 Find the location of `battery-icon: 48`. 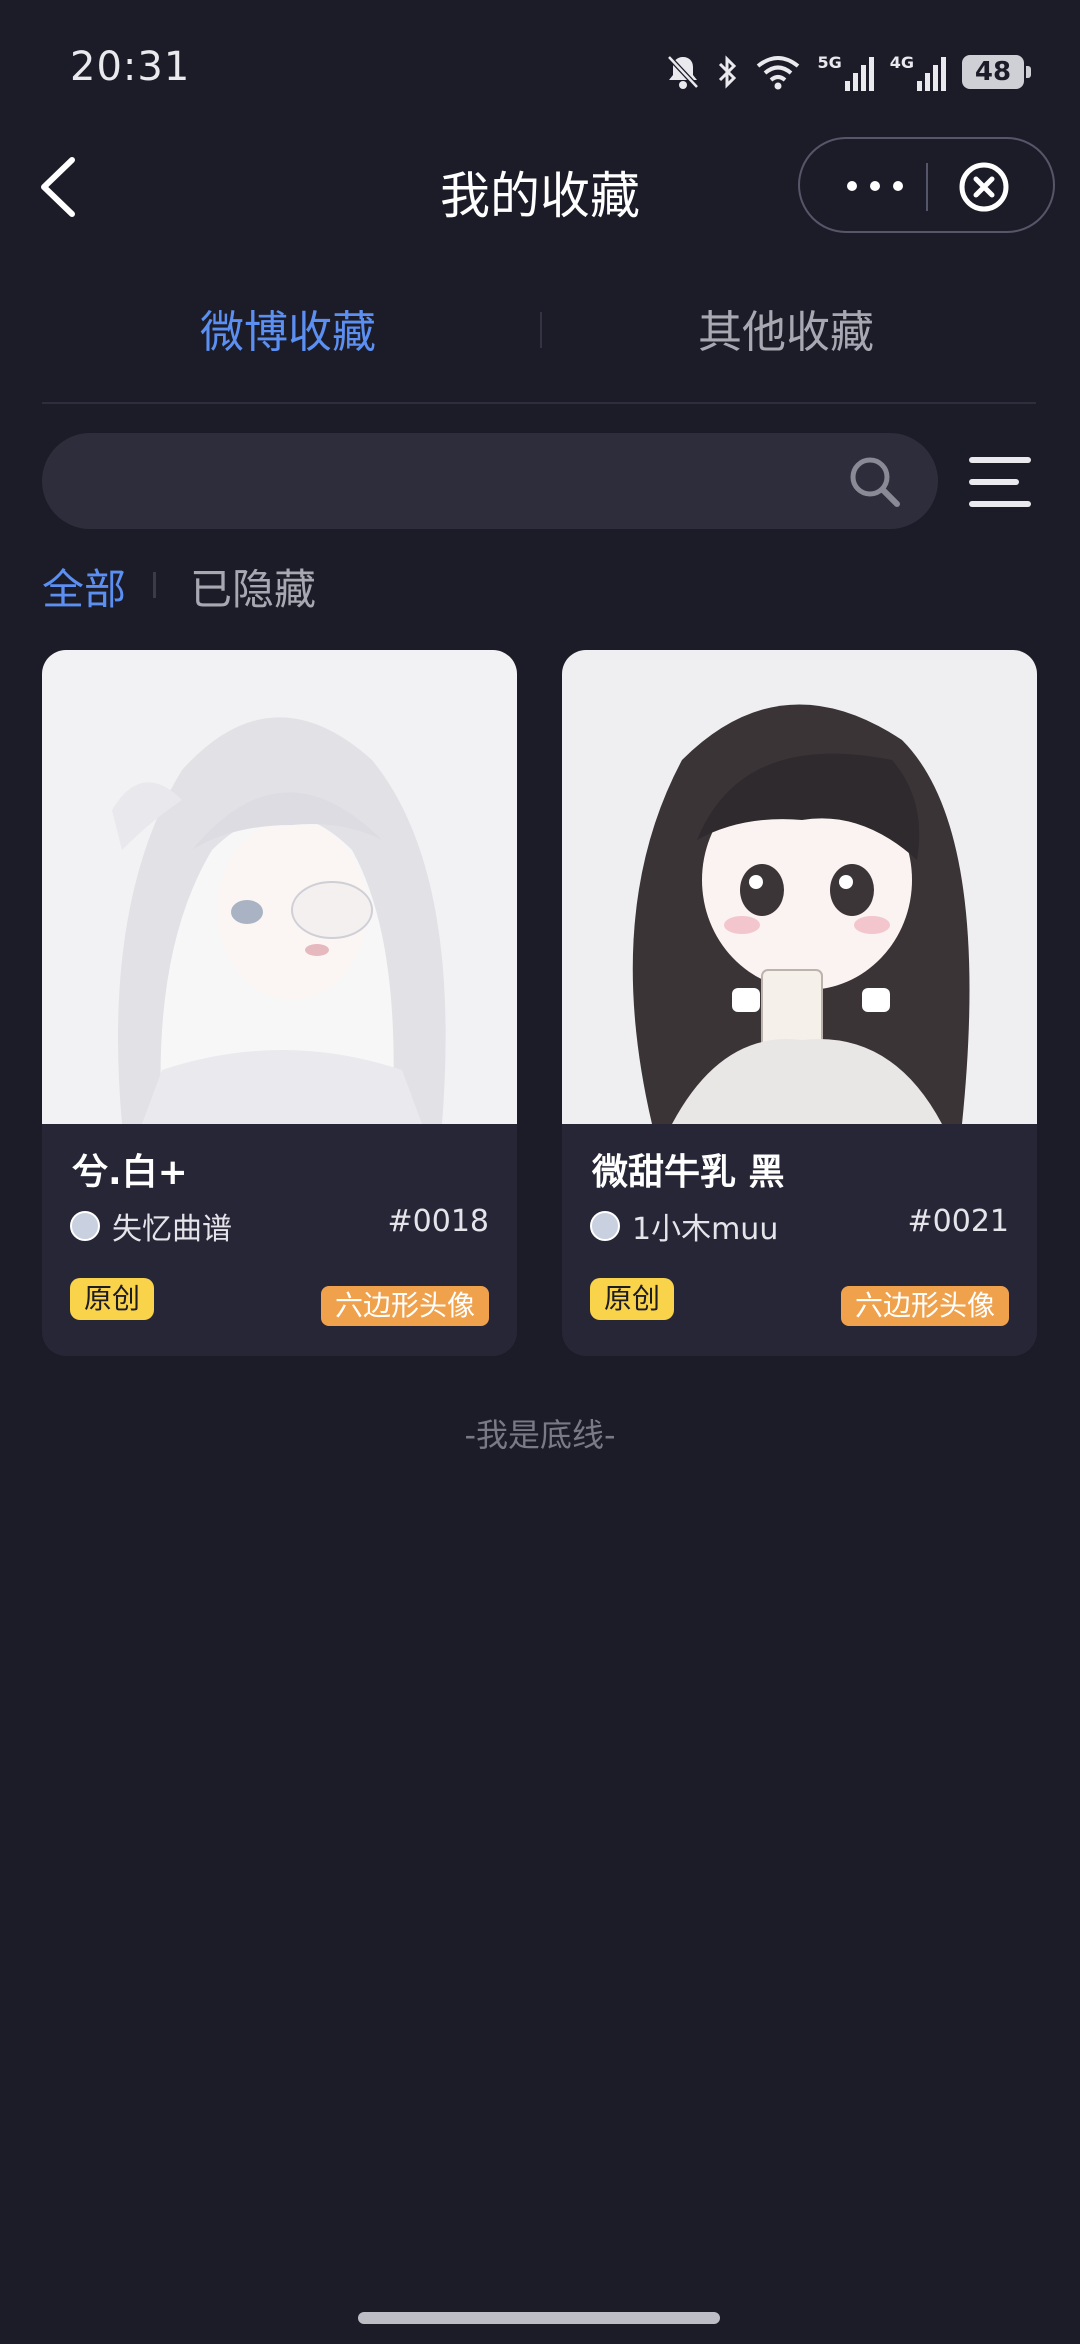

battery-icon: 48 is located at coordinates (996, 72).